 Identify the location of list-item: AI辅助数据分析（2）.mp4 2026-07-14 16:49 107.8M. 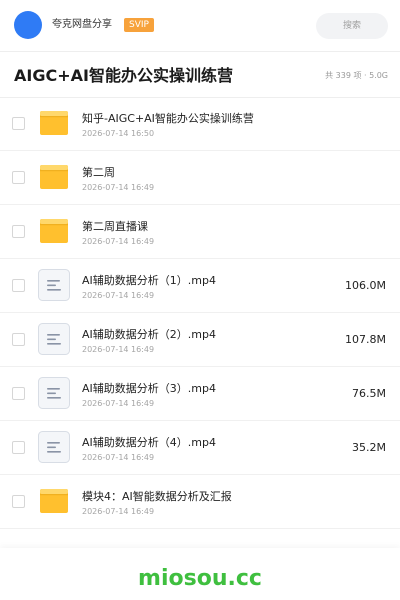
(200, 340).